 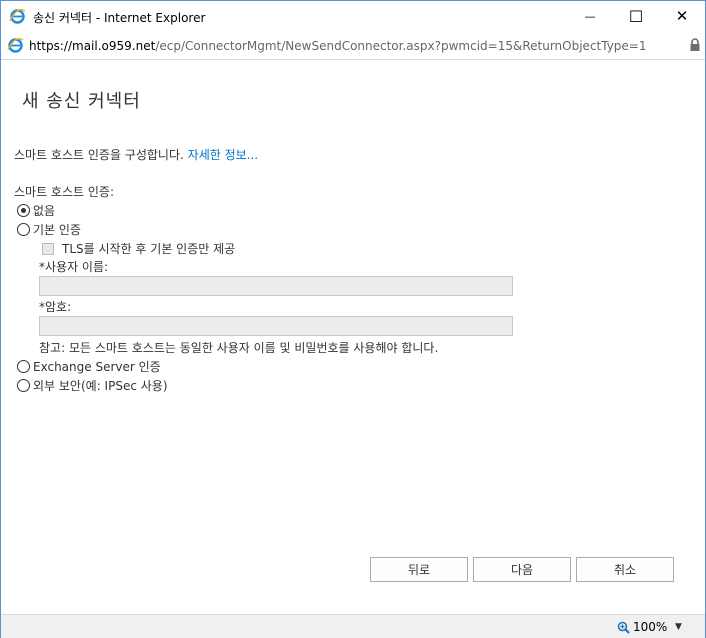 I want to click on tls-only-label: TLS를 시작한 후 기본 인증만 제공, so click(x=149, y=249).